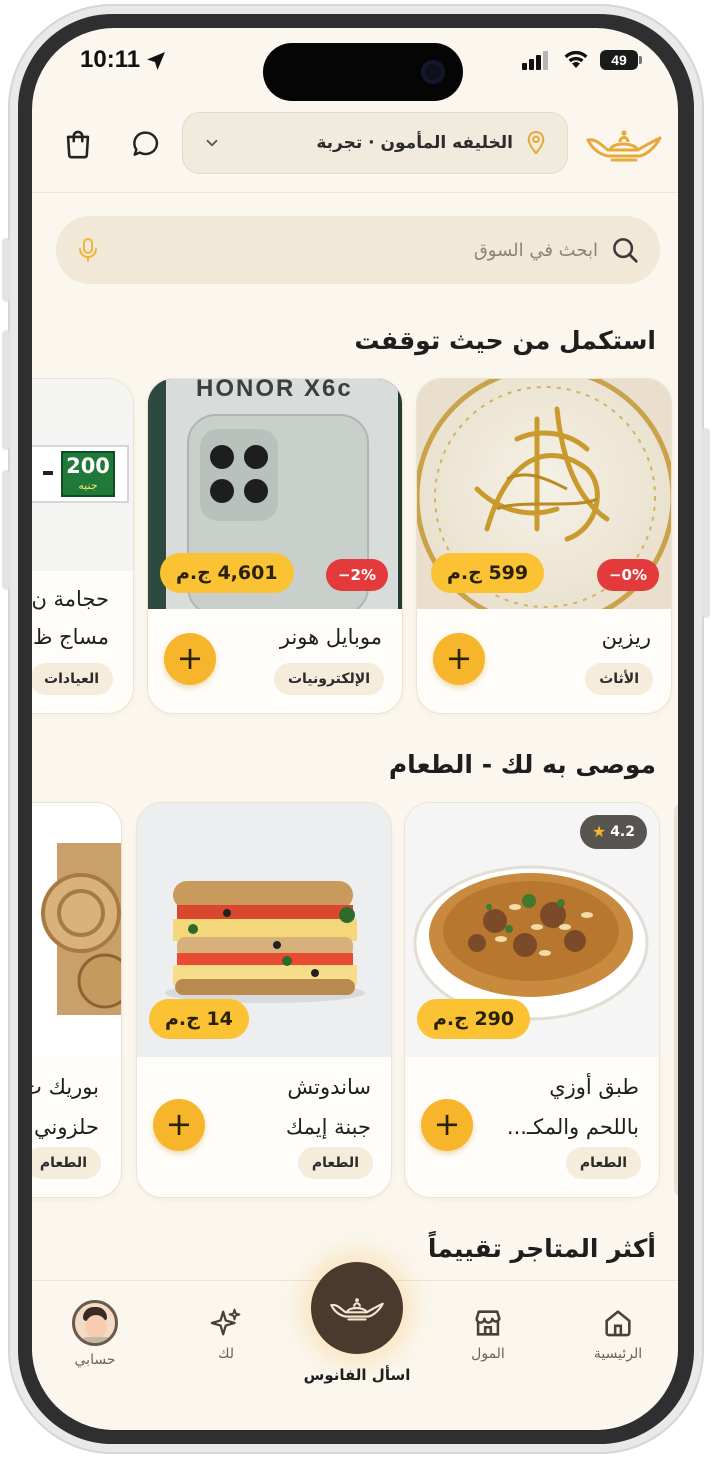  Describe the element at coordinates (358, 250) in the screenshot. I see `search-input: ابحث في السوق` at that location.